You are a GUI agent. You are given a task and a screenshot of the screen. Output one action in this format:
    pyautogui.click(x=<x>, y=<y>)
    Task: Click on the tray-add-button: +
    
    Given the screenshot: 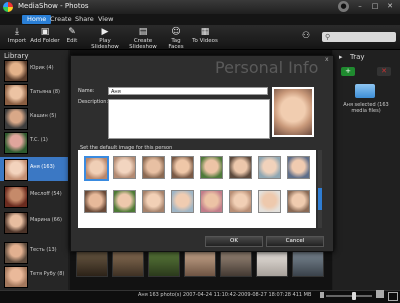 What is the action you would take?
    pyautogui.click(x=348, y=71)
    